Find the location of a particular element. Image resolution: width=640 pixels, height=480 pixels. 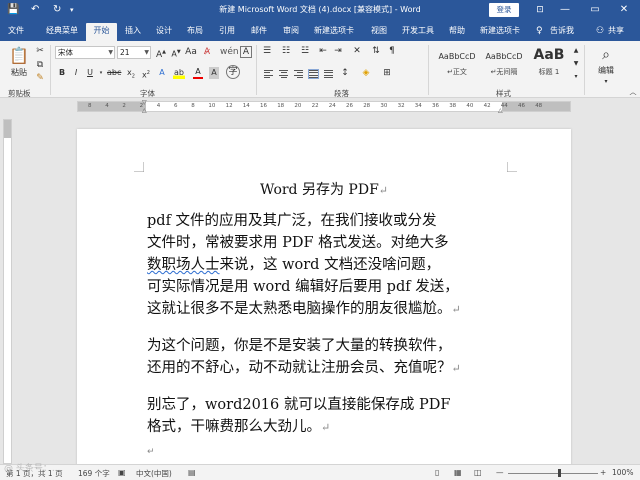

styles-scroll-up-icon: ▲ is located at coordinates (576, 51).